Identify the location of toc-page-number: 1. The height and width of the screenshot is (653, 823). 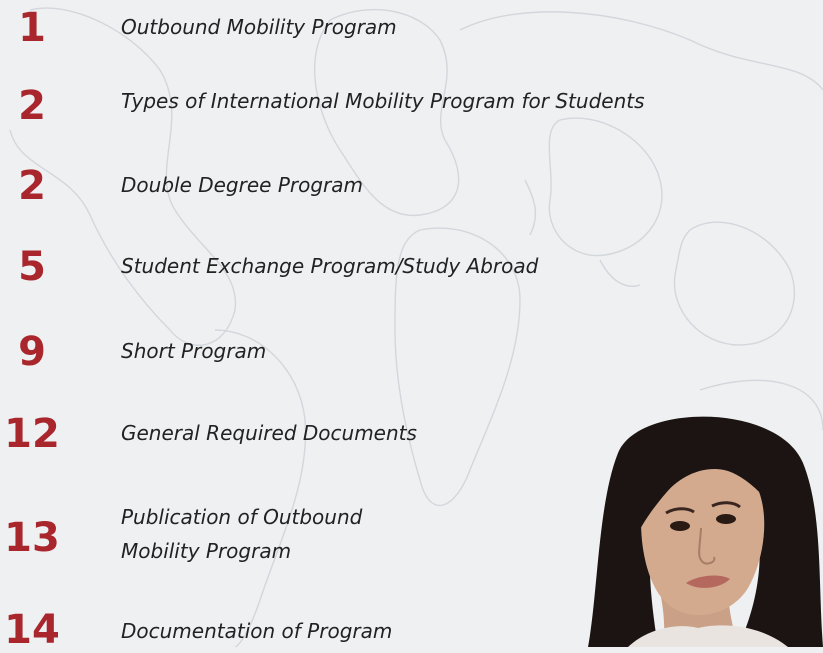
(32, 28).